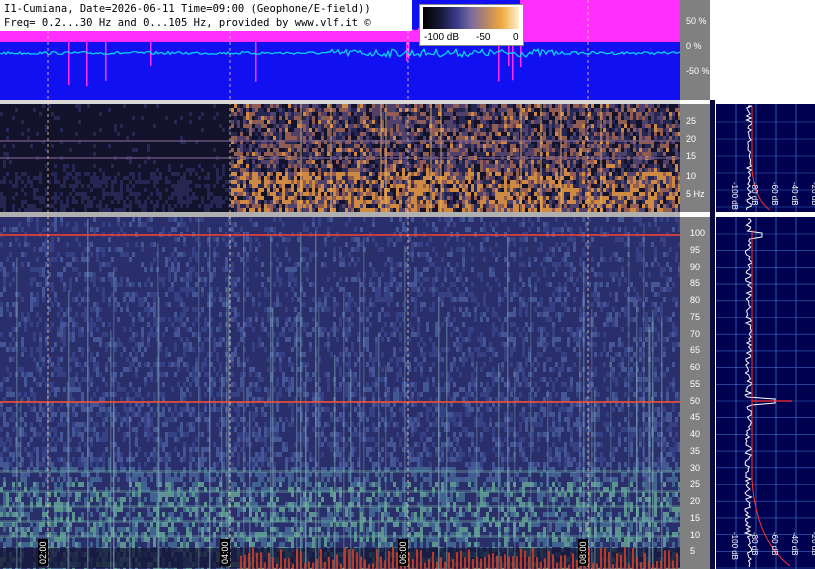 Image resolution: width=815 pixels, height=569 pixels. I want to click on side-top-db-label: -20 dB, so click(812, 194).